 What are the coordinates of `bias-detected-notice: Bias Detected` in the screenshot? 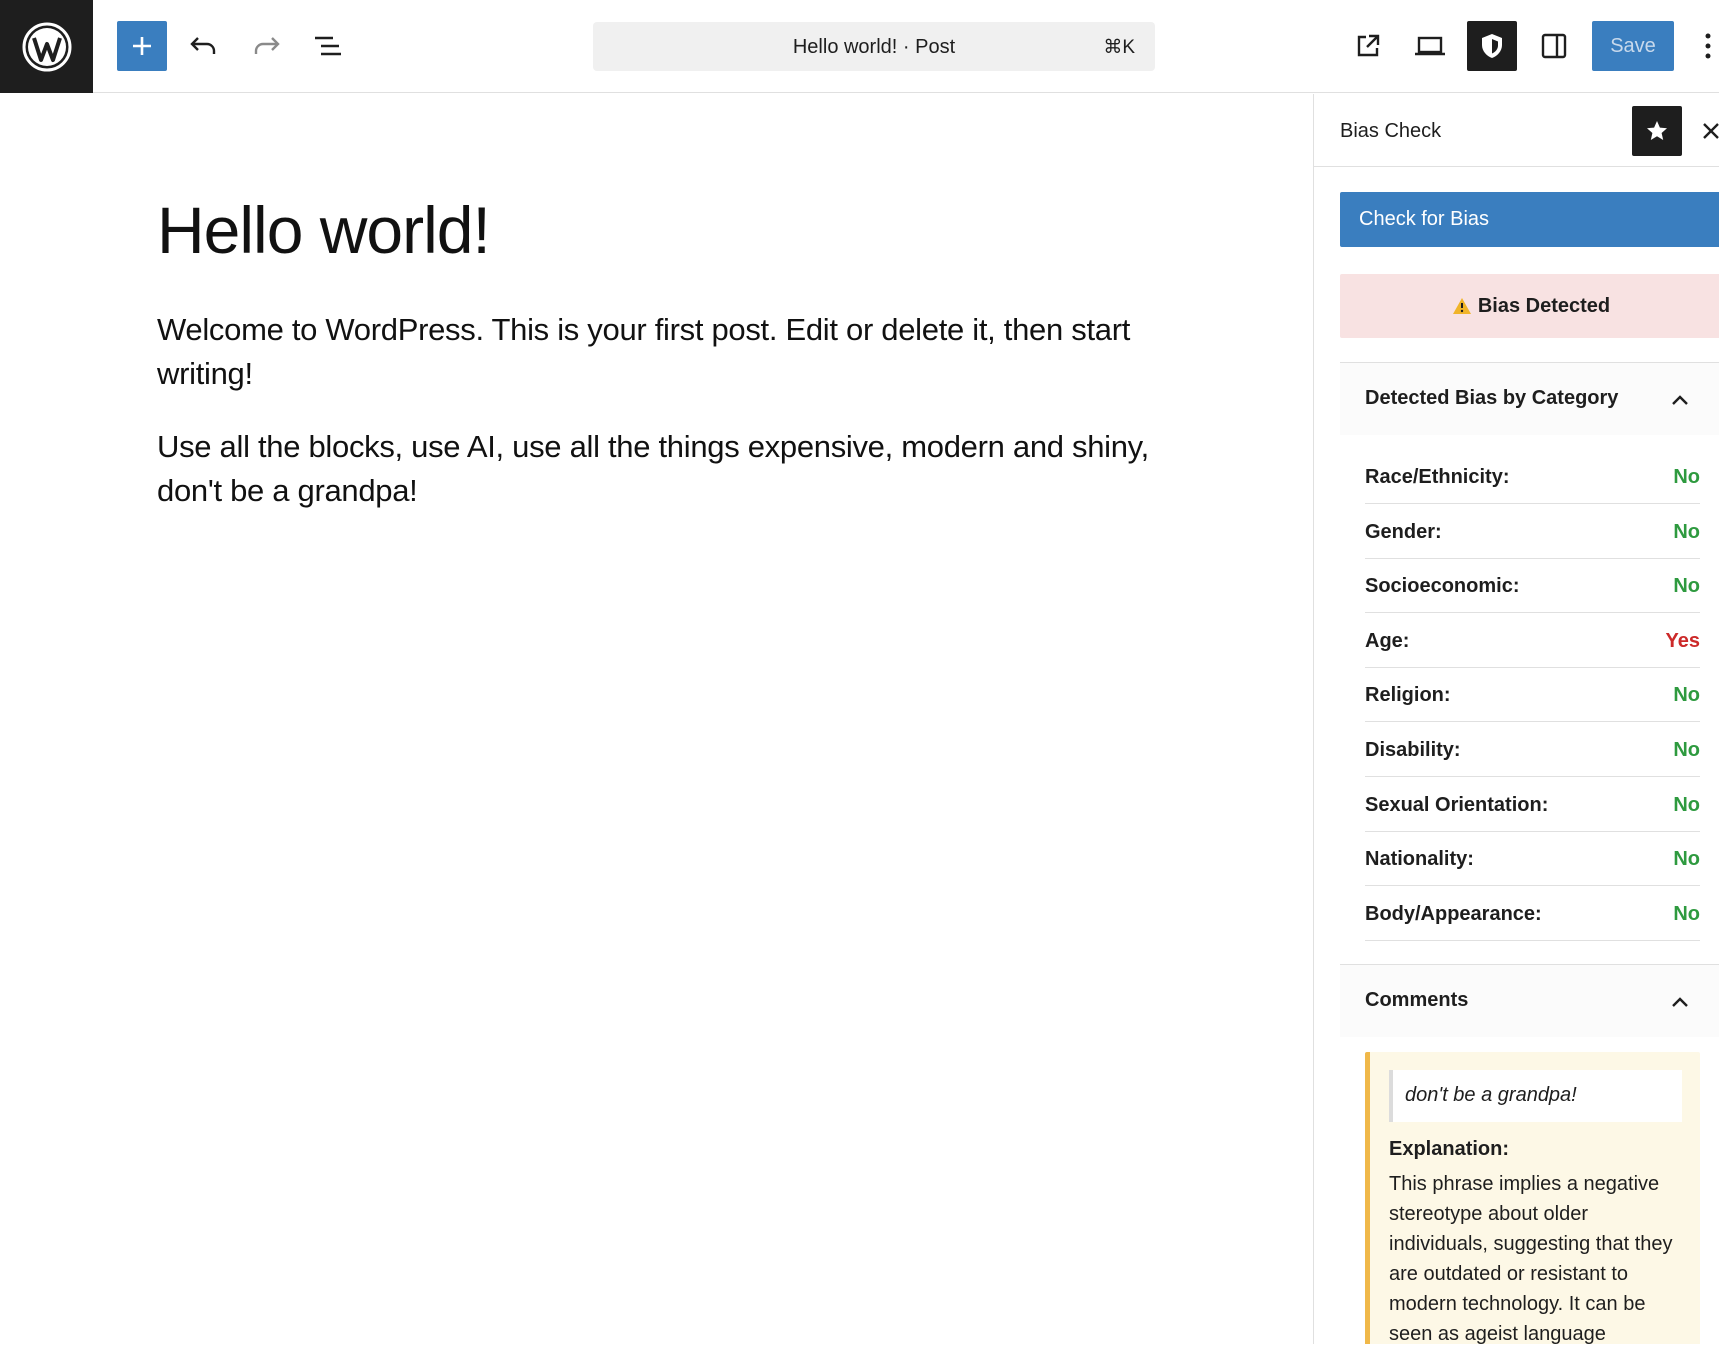 It's located at (1529, 306).